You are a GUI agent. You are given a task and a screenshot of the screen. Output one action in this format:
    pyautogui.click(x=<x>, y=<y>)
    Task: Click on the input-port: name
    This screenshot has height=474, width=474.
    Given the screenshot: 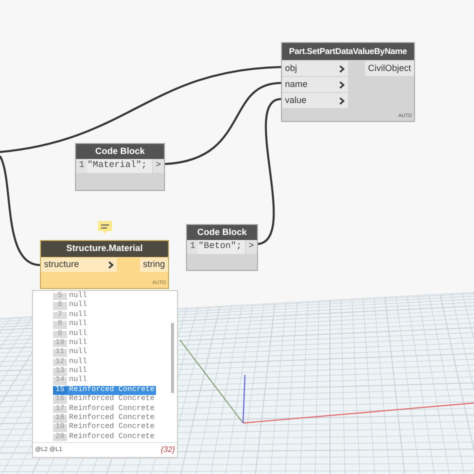 What is the action you would take?
    pyautogui.click(x=315, y=84)
    